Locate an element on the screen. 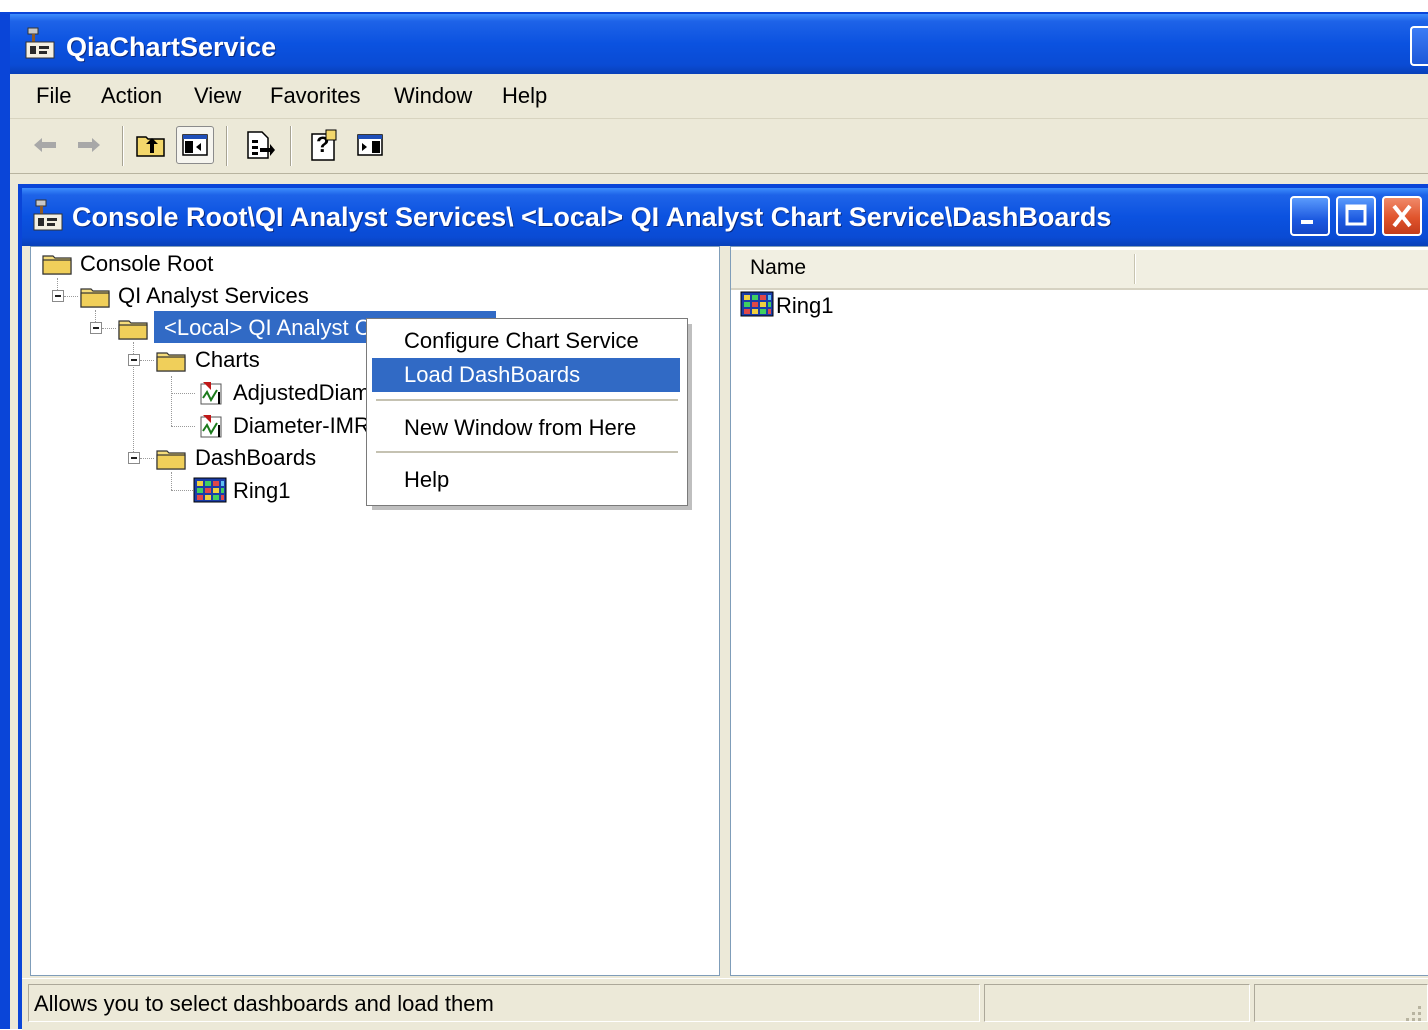 The width and height of the screenshot is (1428, 1030). list-item-ring1: Ring1 is located at coordinates (804, 306).